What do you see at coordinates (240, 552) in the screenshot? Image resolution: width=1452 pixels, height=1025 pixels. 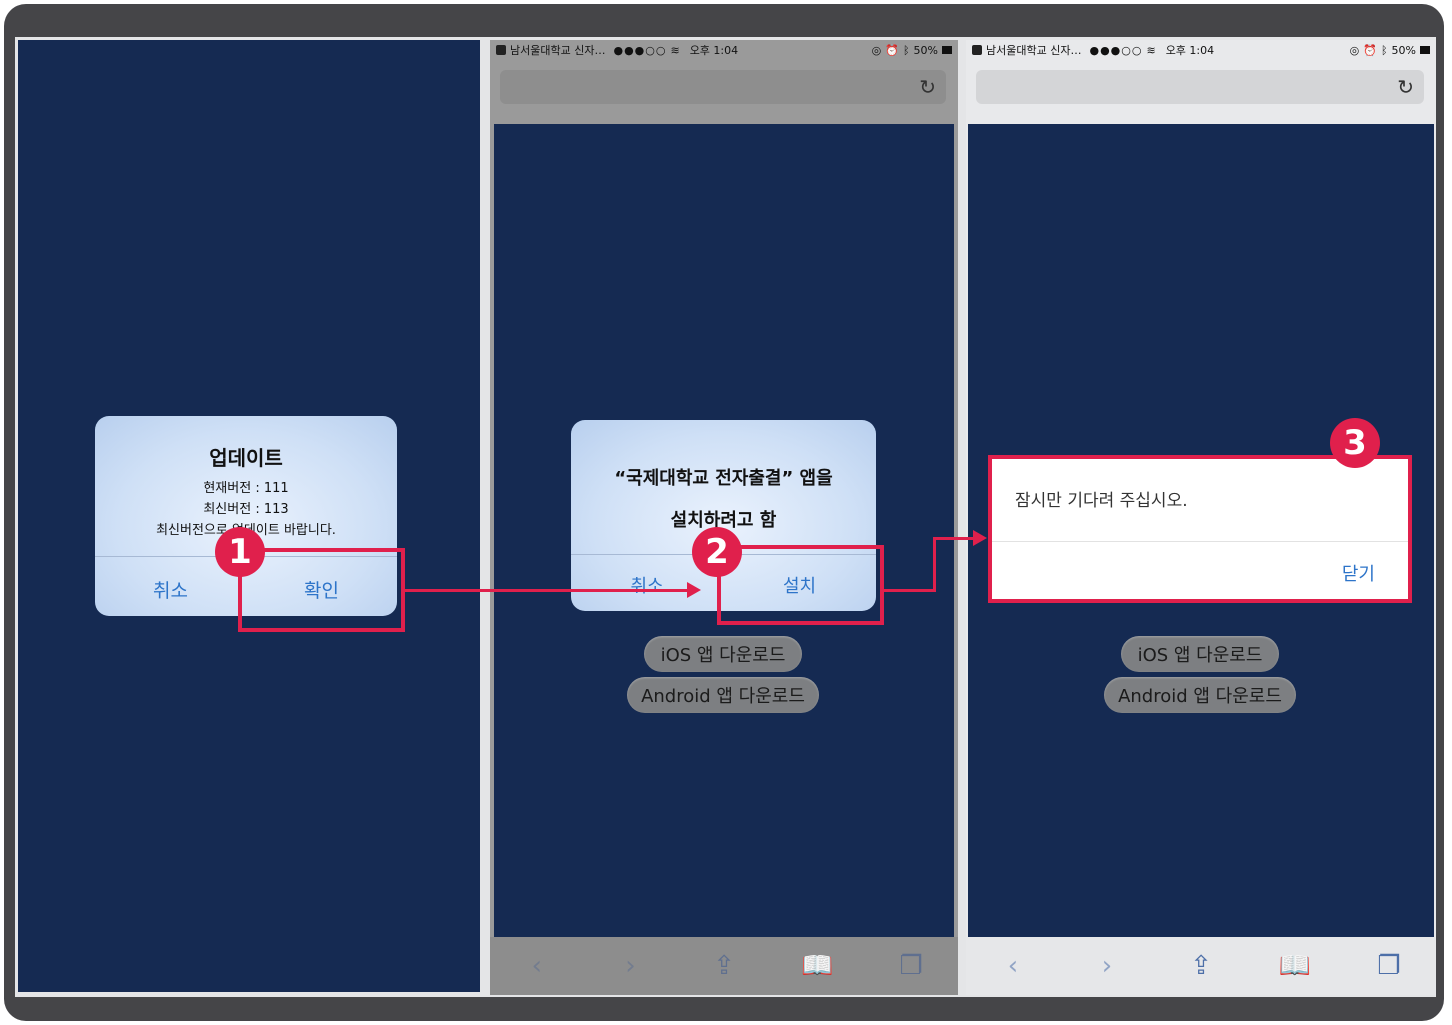 I see `step-badge-1: 1` at bounding box center [240, 552].